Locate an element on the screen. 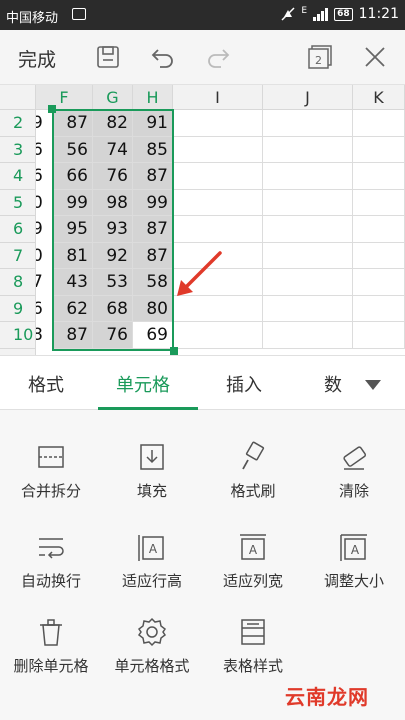  cell-g5: 98 is located at coordinates (113, 202).